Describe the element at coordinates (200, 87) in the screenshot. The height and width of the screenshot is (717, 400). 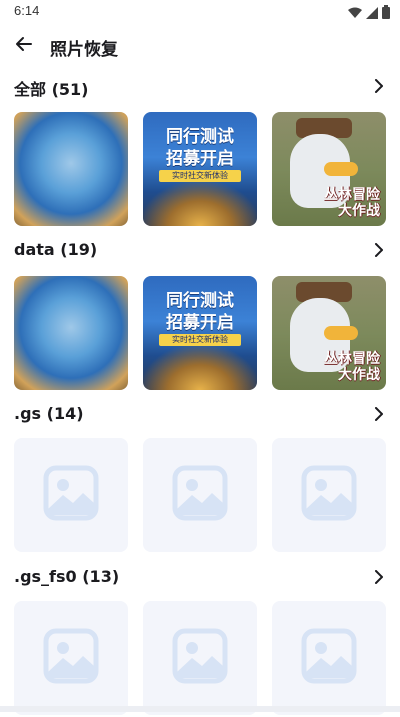
I see `section-header: 全部 (51)` at that location.